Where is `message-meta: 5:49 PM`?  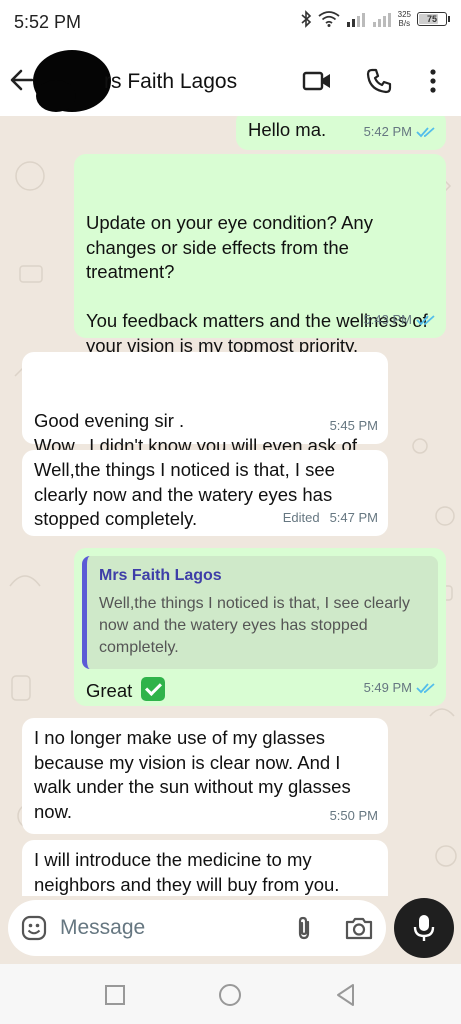
message-meta: 5:49 PM is located at coordinates (400, 688).